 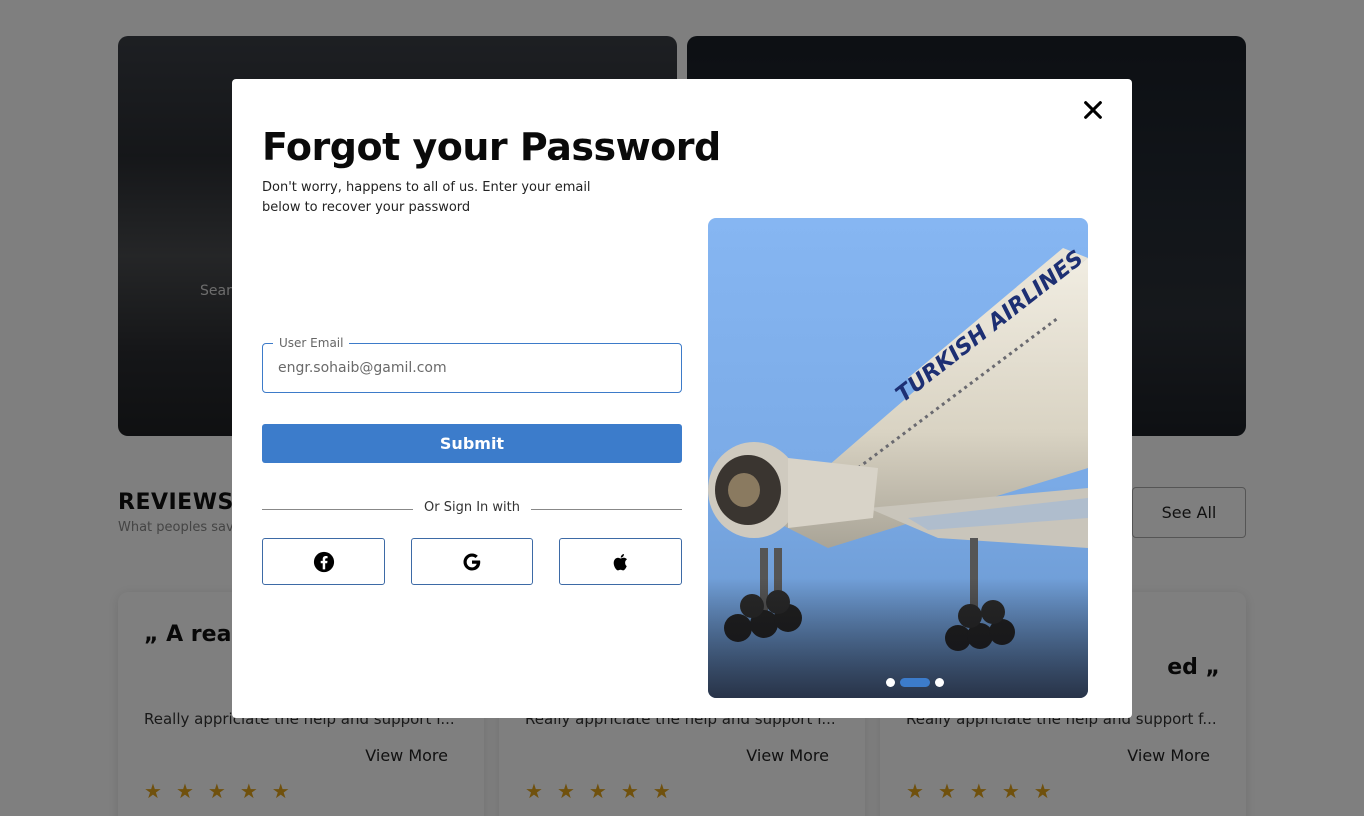 What do you see at coordinates (473, 368) in the screenshot?
I see `email-input` at bounding box center [473, 368].